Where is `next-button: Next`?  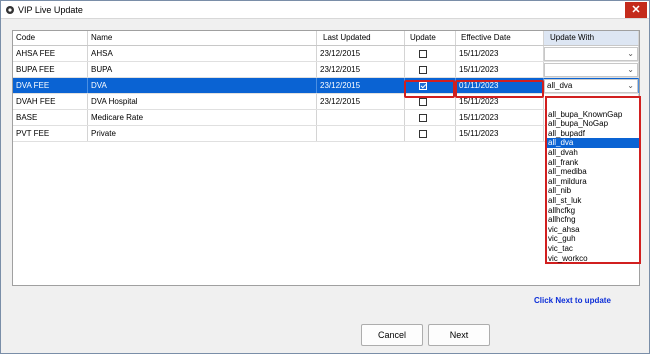
next-button: Next is located at coordinates (459, 335).